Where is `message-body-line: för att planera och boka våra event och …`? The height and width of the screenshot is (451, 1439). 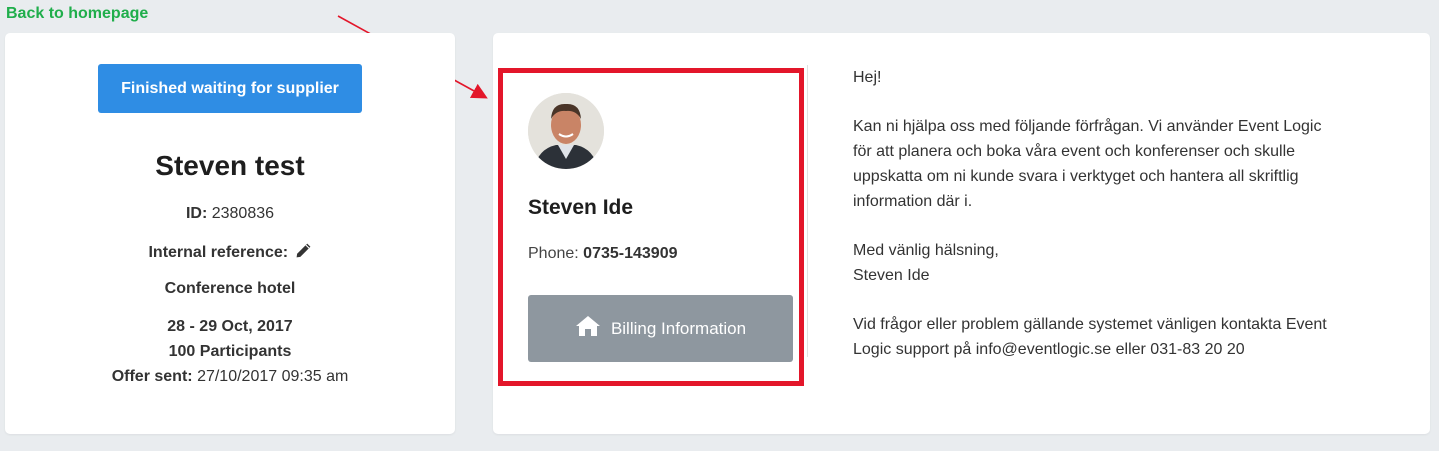 message-body-line: för att planera och boka våra event och … is located at coordinates (1074, 151).